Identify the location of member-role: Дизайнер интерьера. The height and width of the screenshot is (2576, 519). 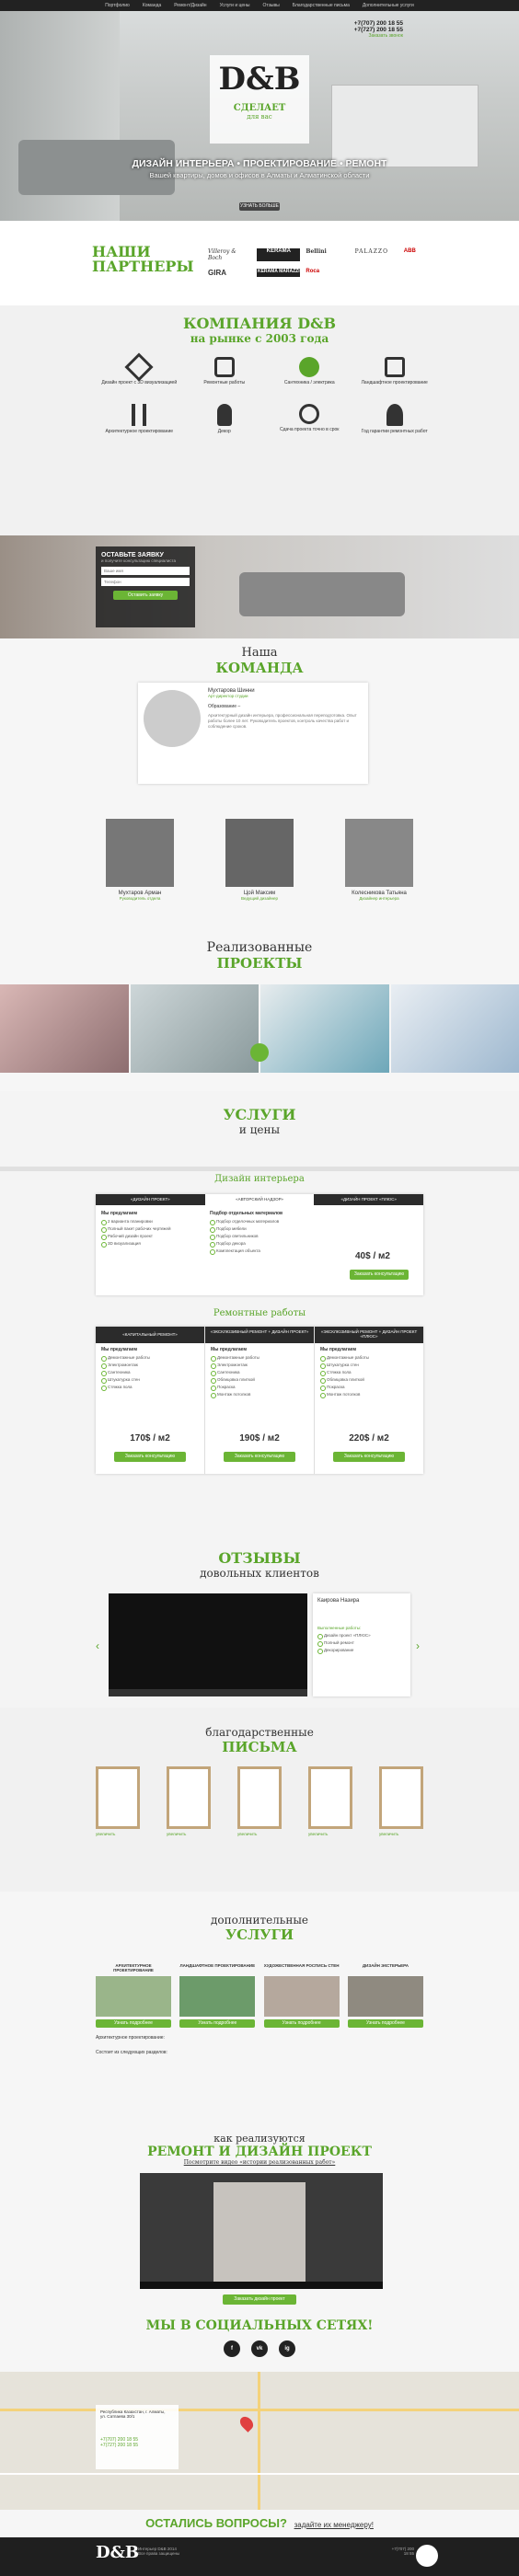
(379, 898).